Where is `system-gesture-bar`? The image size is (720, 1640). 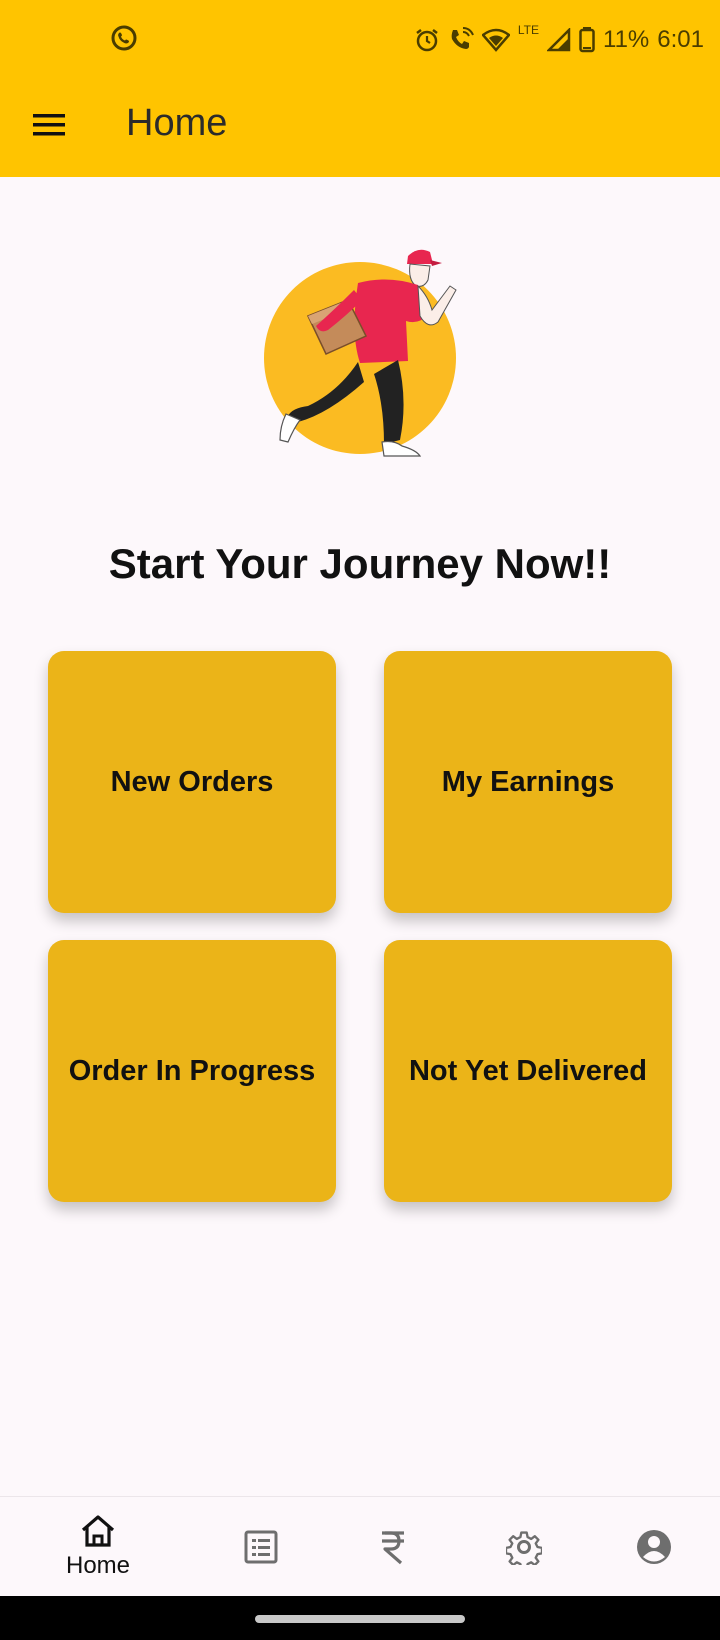 system-gesture-bar is located at coordinates (360, 1618).